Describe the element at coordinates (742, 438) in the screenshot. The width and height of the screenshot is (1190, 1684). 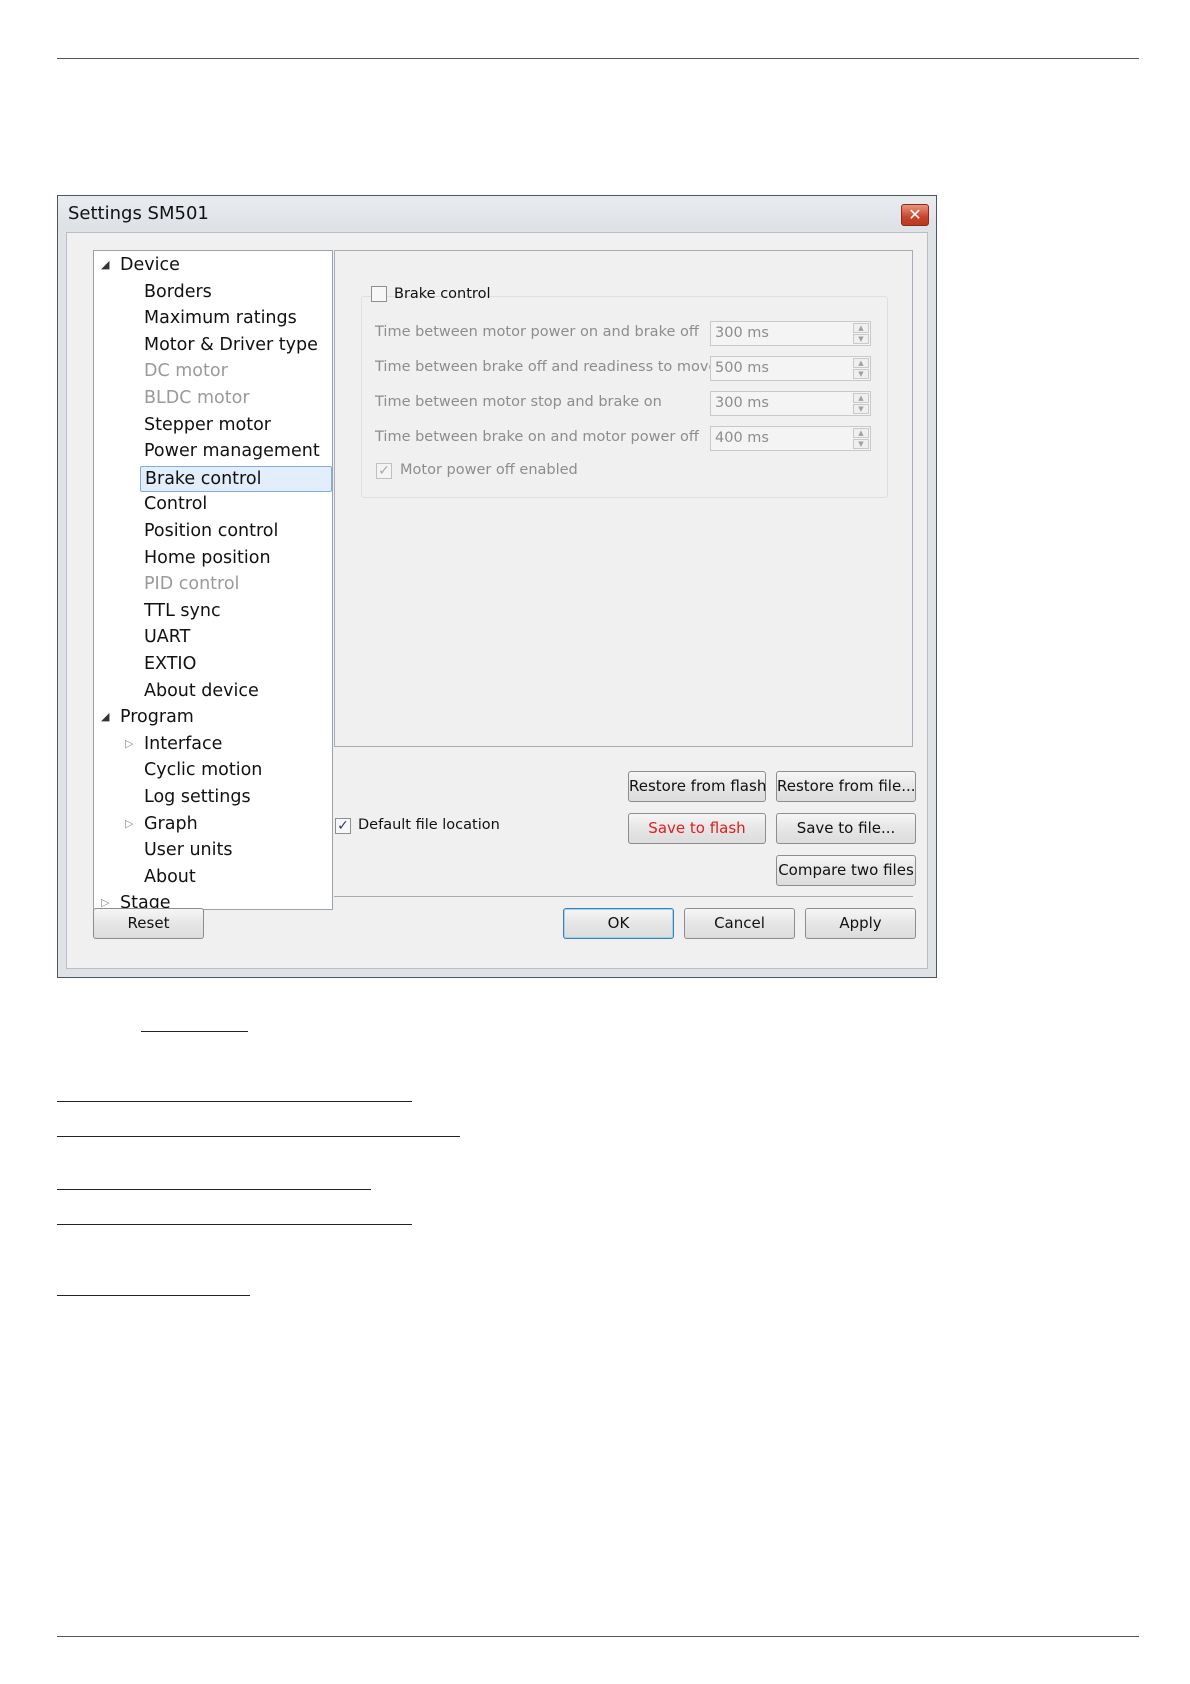
I see `spinbox-value: 400 ms` at that location.